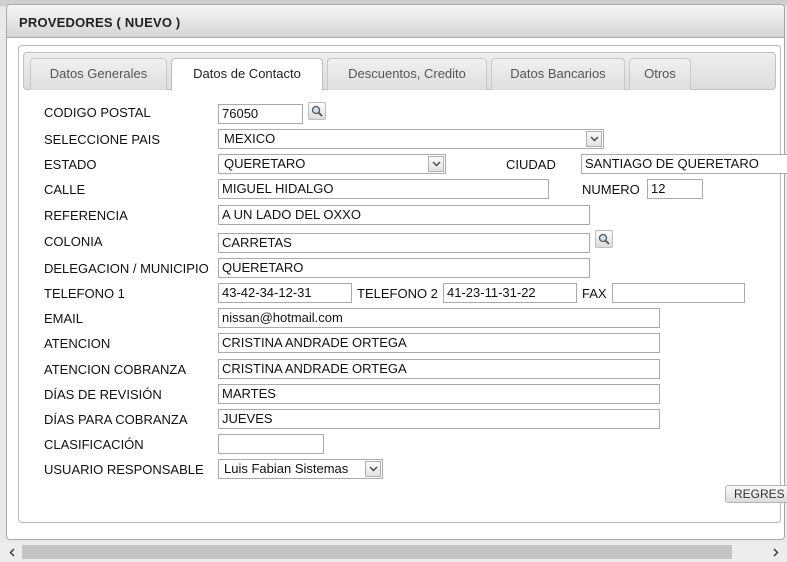 This screenshot has height=562, width=787. I want to click on ciudad-input: SANTIAGO DE QUERETARO, so click(684, 164).